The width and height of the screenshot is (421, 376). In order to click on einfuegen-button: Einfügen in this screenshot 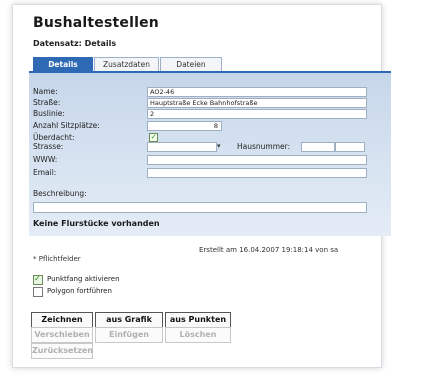, I will do `click(129, 335)`.